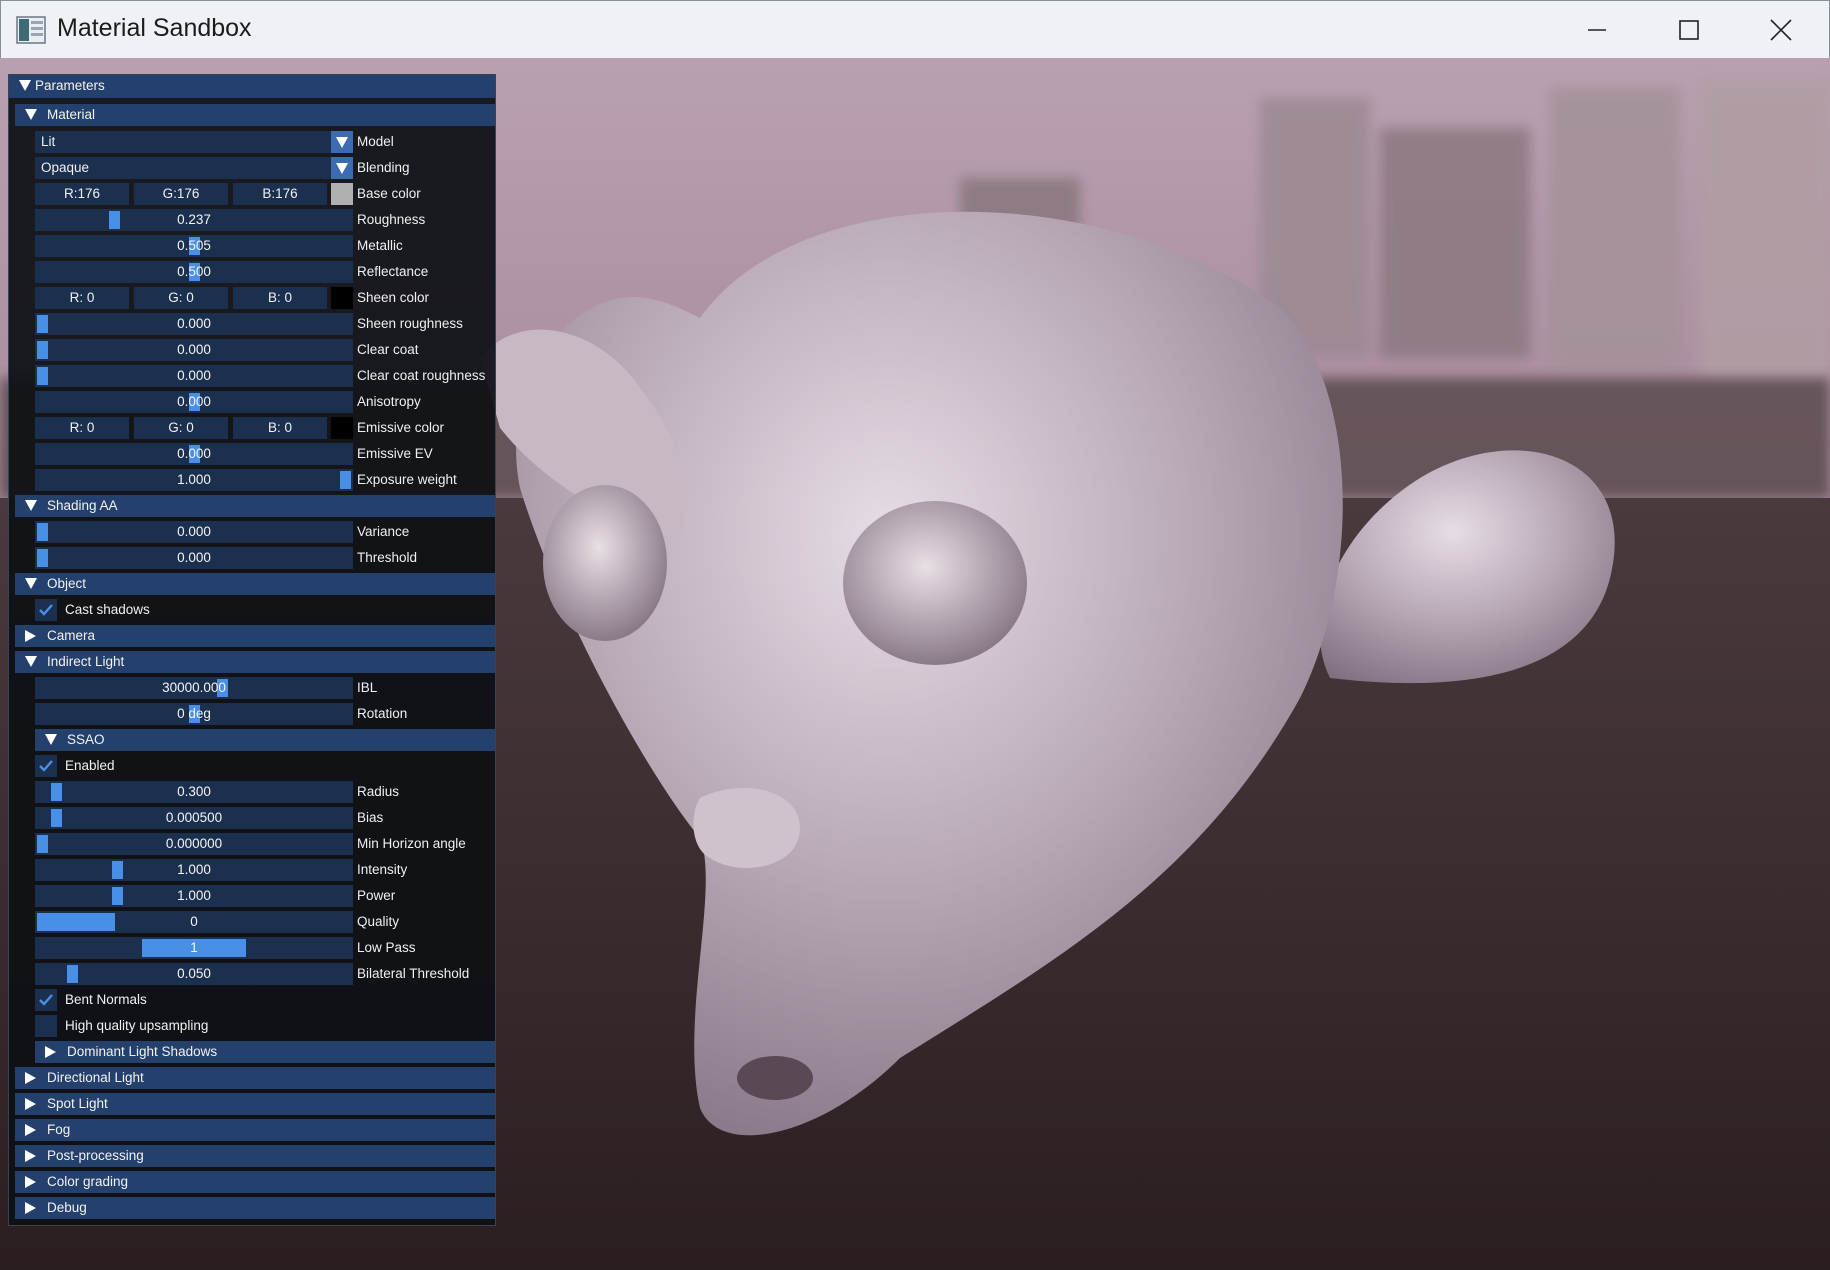 The height and width of the screenshot is (1270, 1830). I want to click on bilateral-threshold-slider: 0.050, so click(194, 974).